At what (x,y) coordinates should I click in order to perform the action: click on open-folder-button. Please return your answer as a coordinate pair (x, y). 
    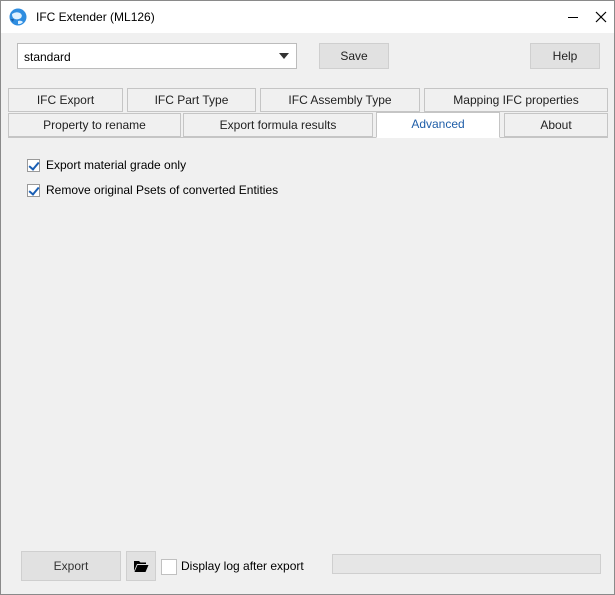
    Looking at the image, I should click on (141, 566).